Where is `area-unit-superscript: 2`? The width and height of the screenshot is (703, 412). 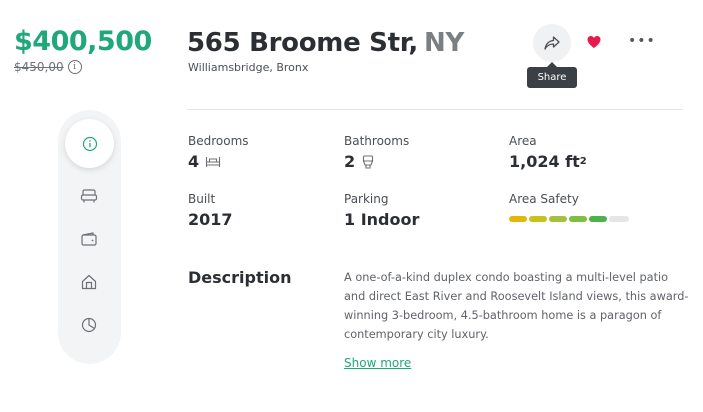 area-unit-superscript: 2 is located at coordinates (583, 161).